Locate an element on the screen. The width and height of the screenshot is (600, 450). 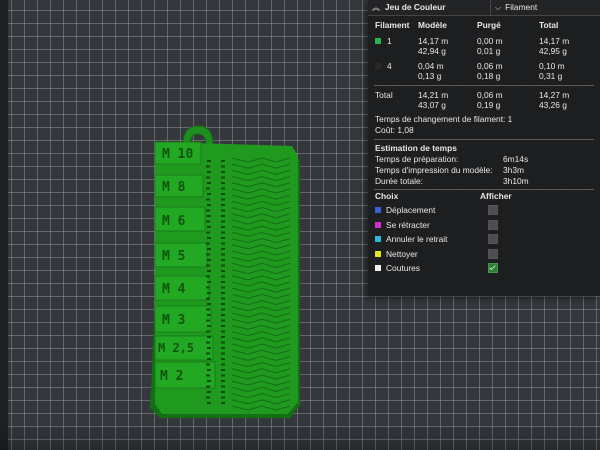
show-travel-checkbox is located at coordinates (493, 210).